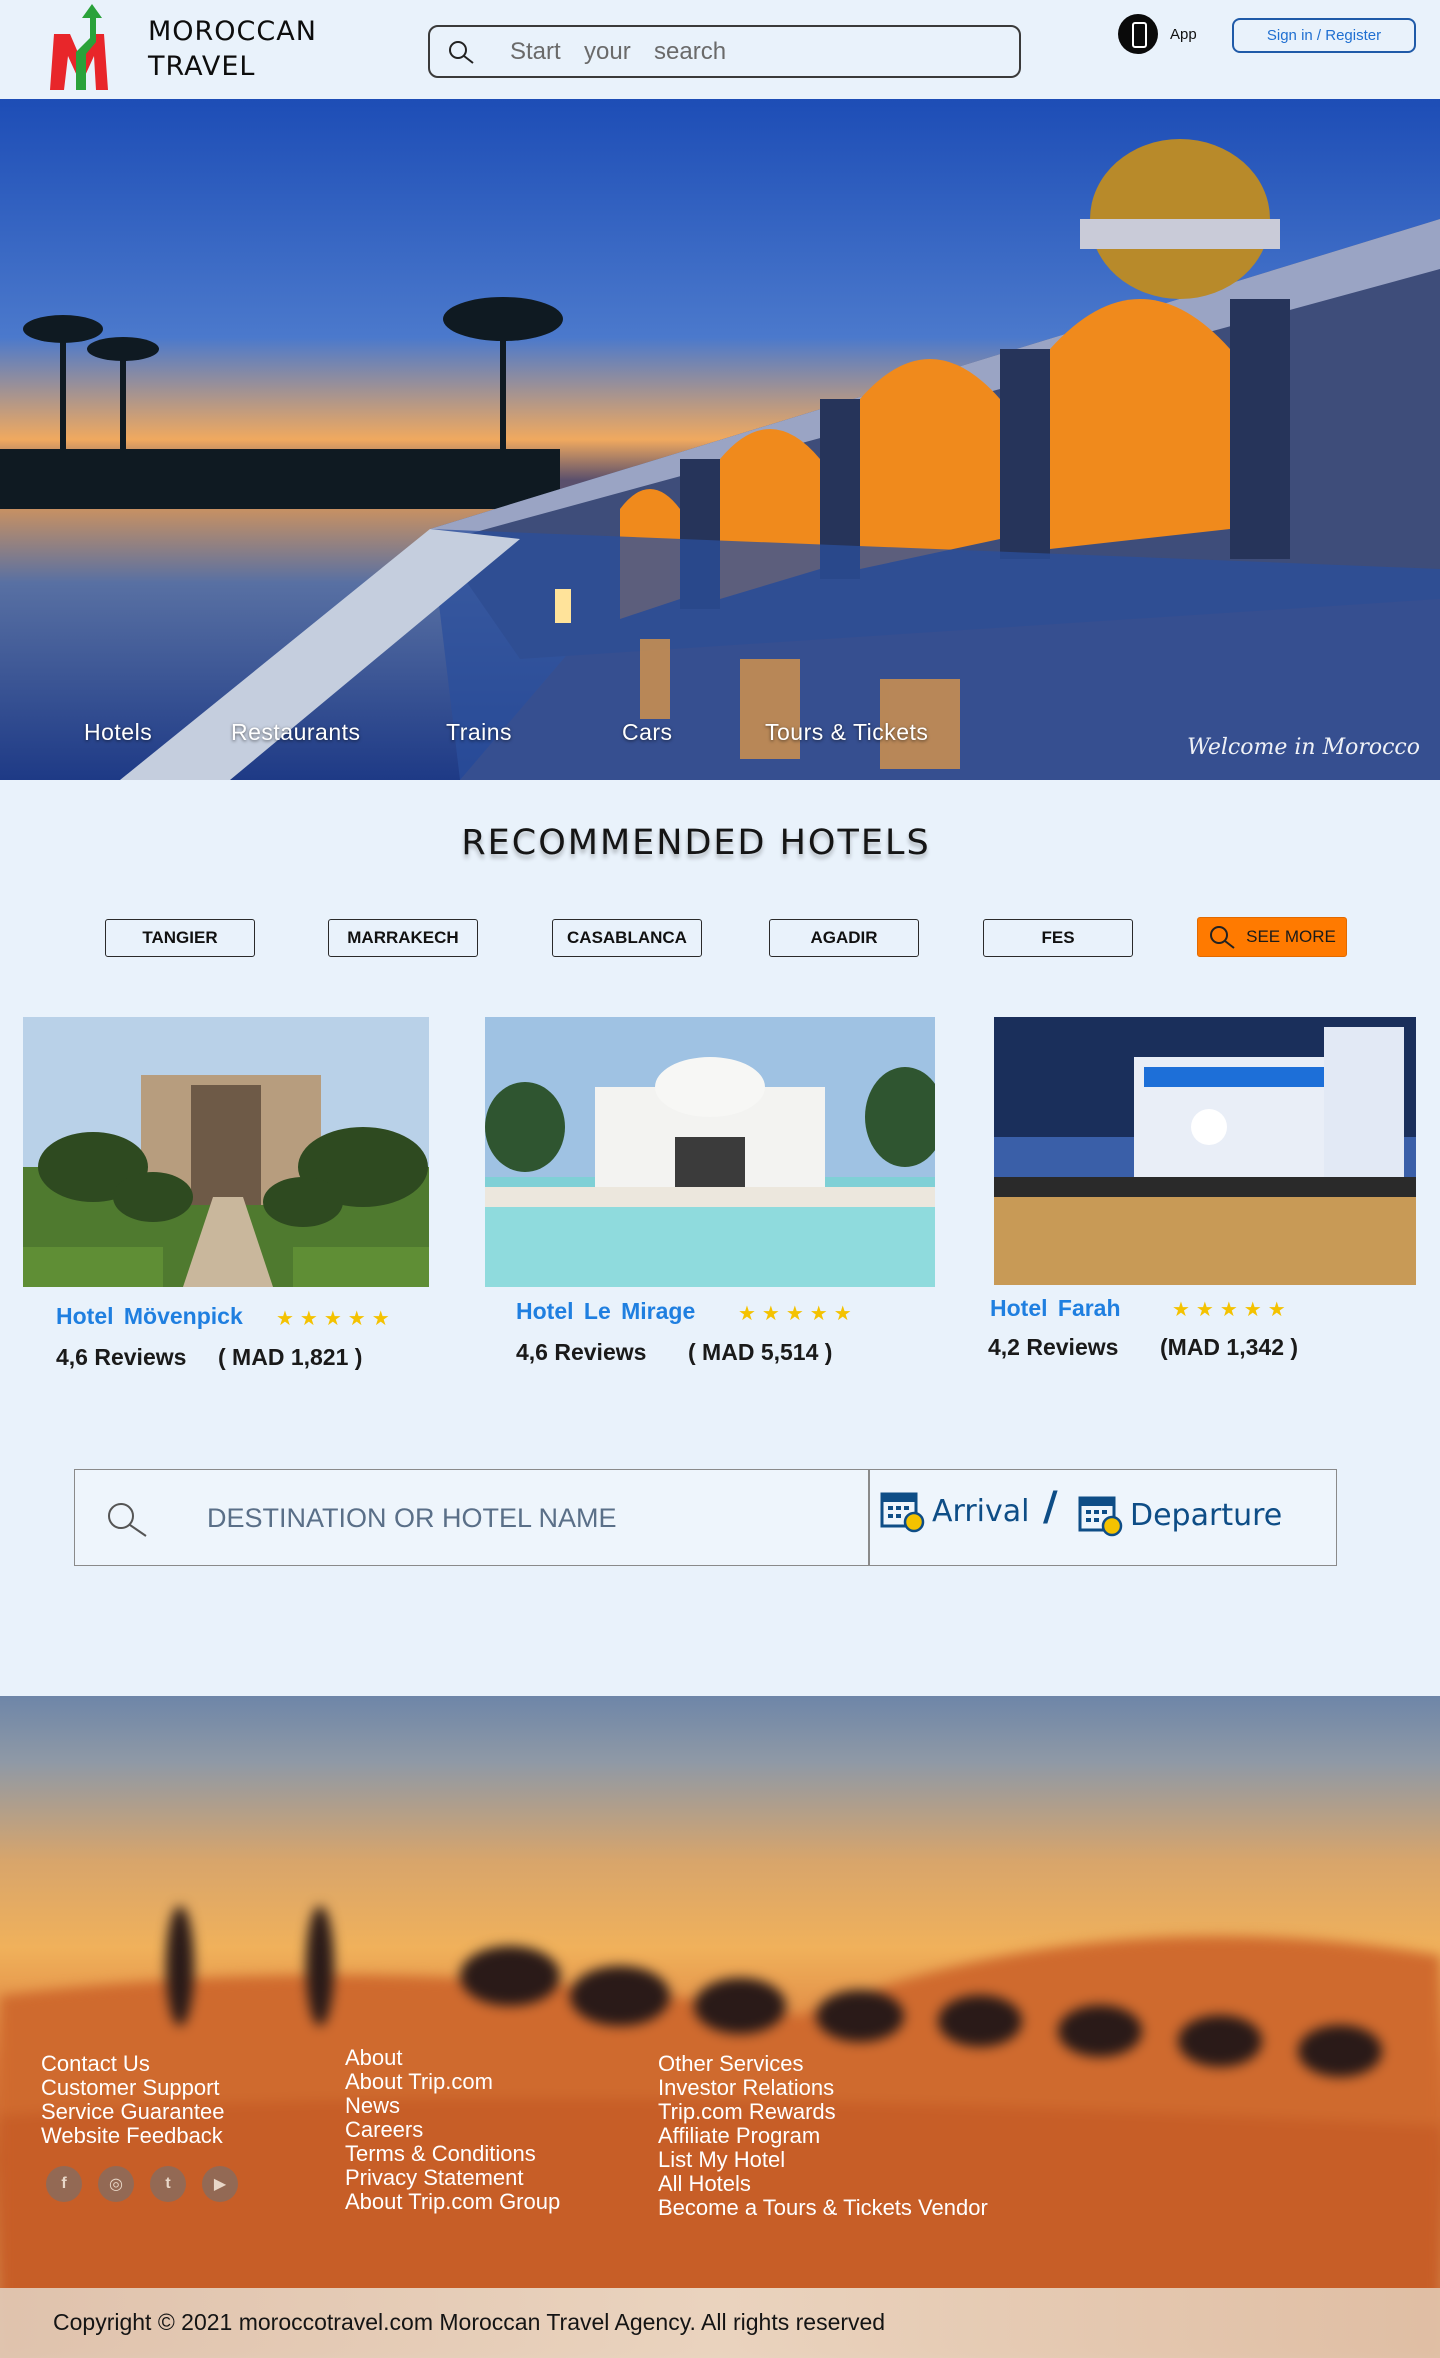 Image resolution: width=1440 pixels, height=2358 pixels. Describe the element at coordinates (1055, 1308) in the screenshot. I see `hotel-farah-name: Hotel Farah` at that location.